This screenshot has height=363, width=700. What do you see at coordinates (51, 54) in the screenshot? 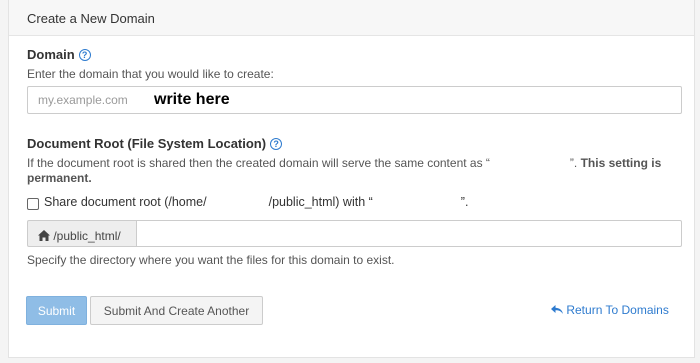
I see `domain-label-text: Domain` at bounding box center [51, 54].